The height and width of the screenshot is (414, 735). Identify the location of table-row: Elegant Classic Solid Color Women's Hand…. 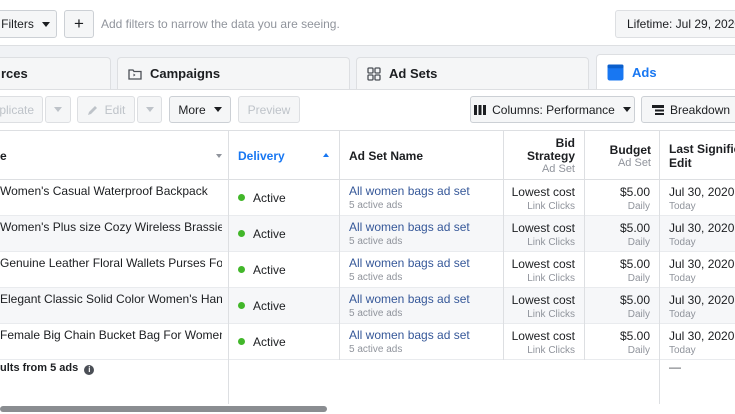
(367, 306).